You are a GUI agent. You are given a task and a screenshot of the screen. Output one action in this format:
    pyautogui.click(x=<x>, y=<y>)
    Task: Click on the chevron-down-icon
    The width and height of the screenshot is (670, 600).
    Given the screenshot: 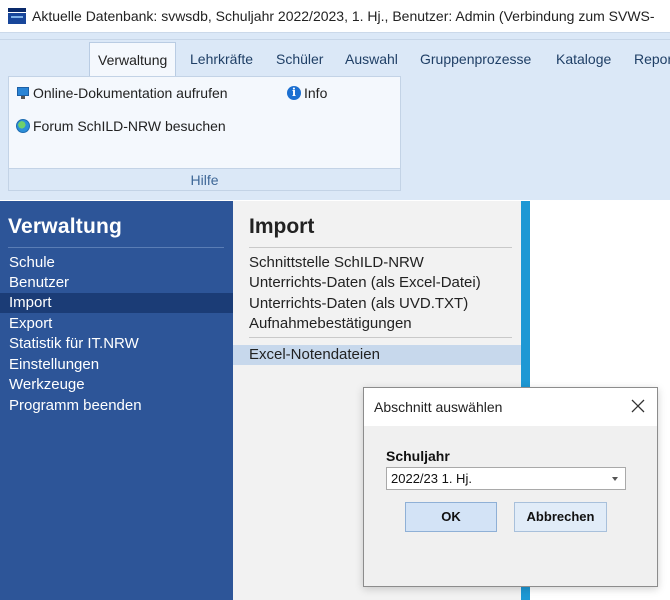 What is the action you would take?
    pyautogui.click(x=615, y=479)
    